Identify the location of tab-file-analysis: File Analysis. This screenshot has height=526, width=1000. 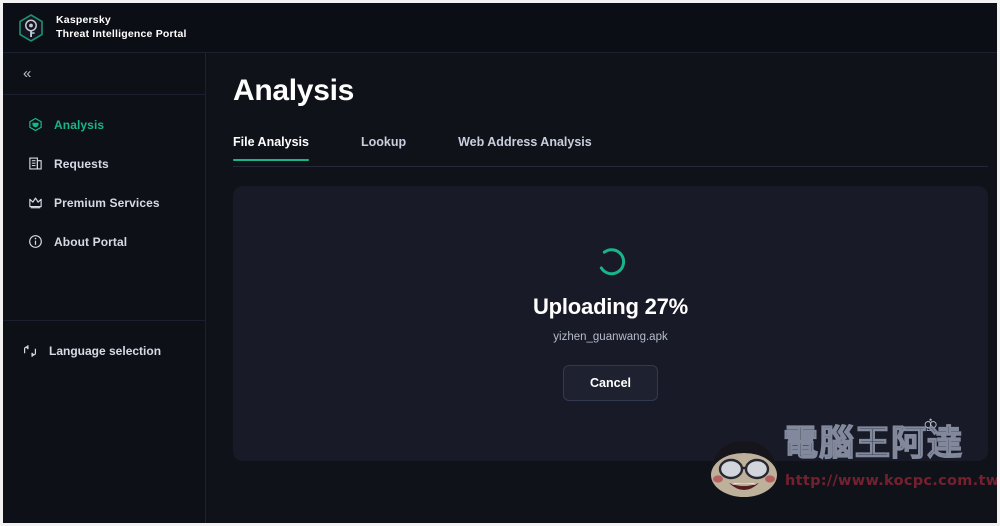
(271, 148).